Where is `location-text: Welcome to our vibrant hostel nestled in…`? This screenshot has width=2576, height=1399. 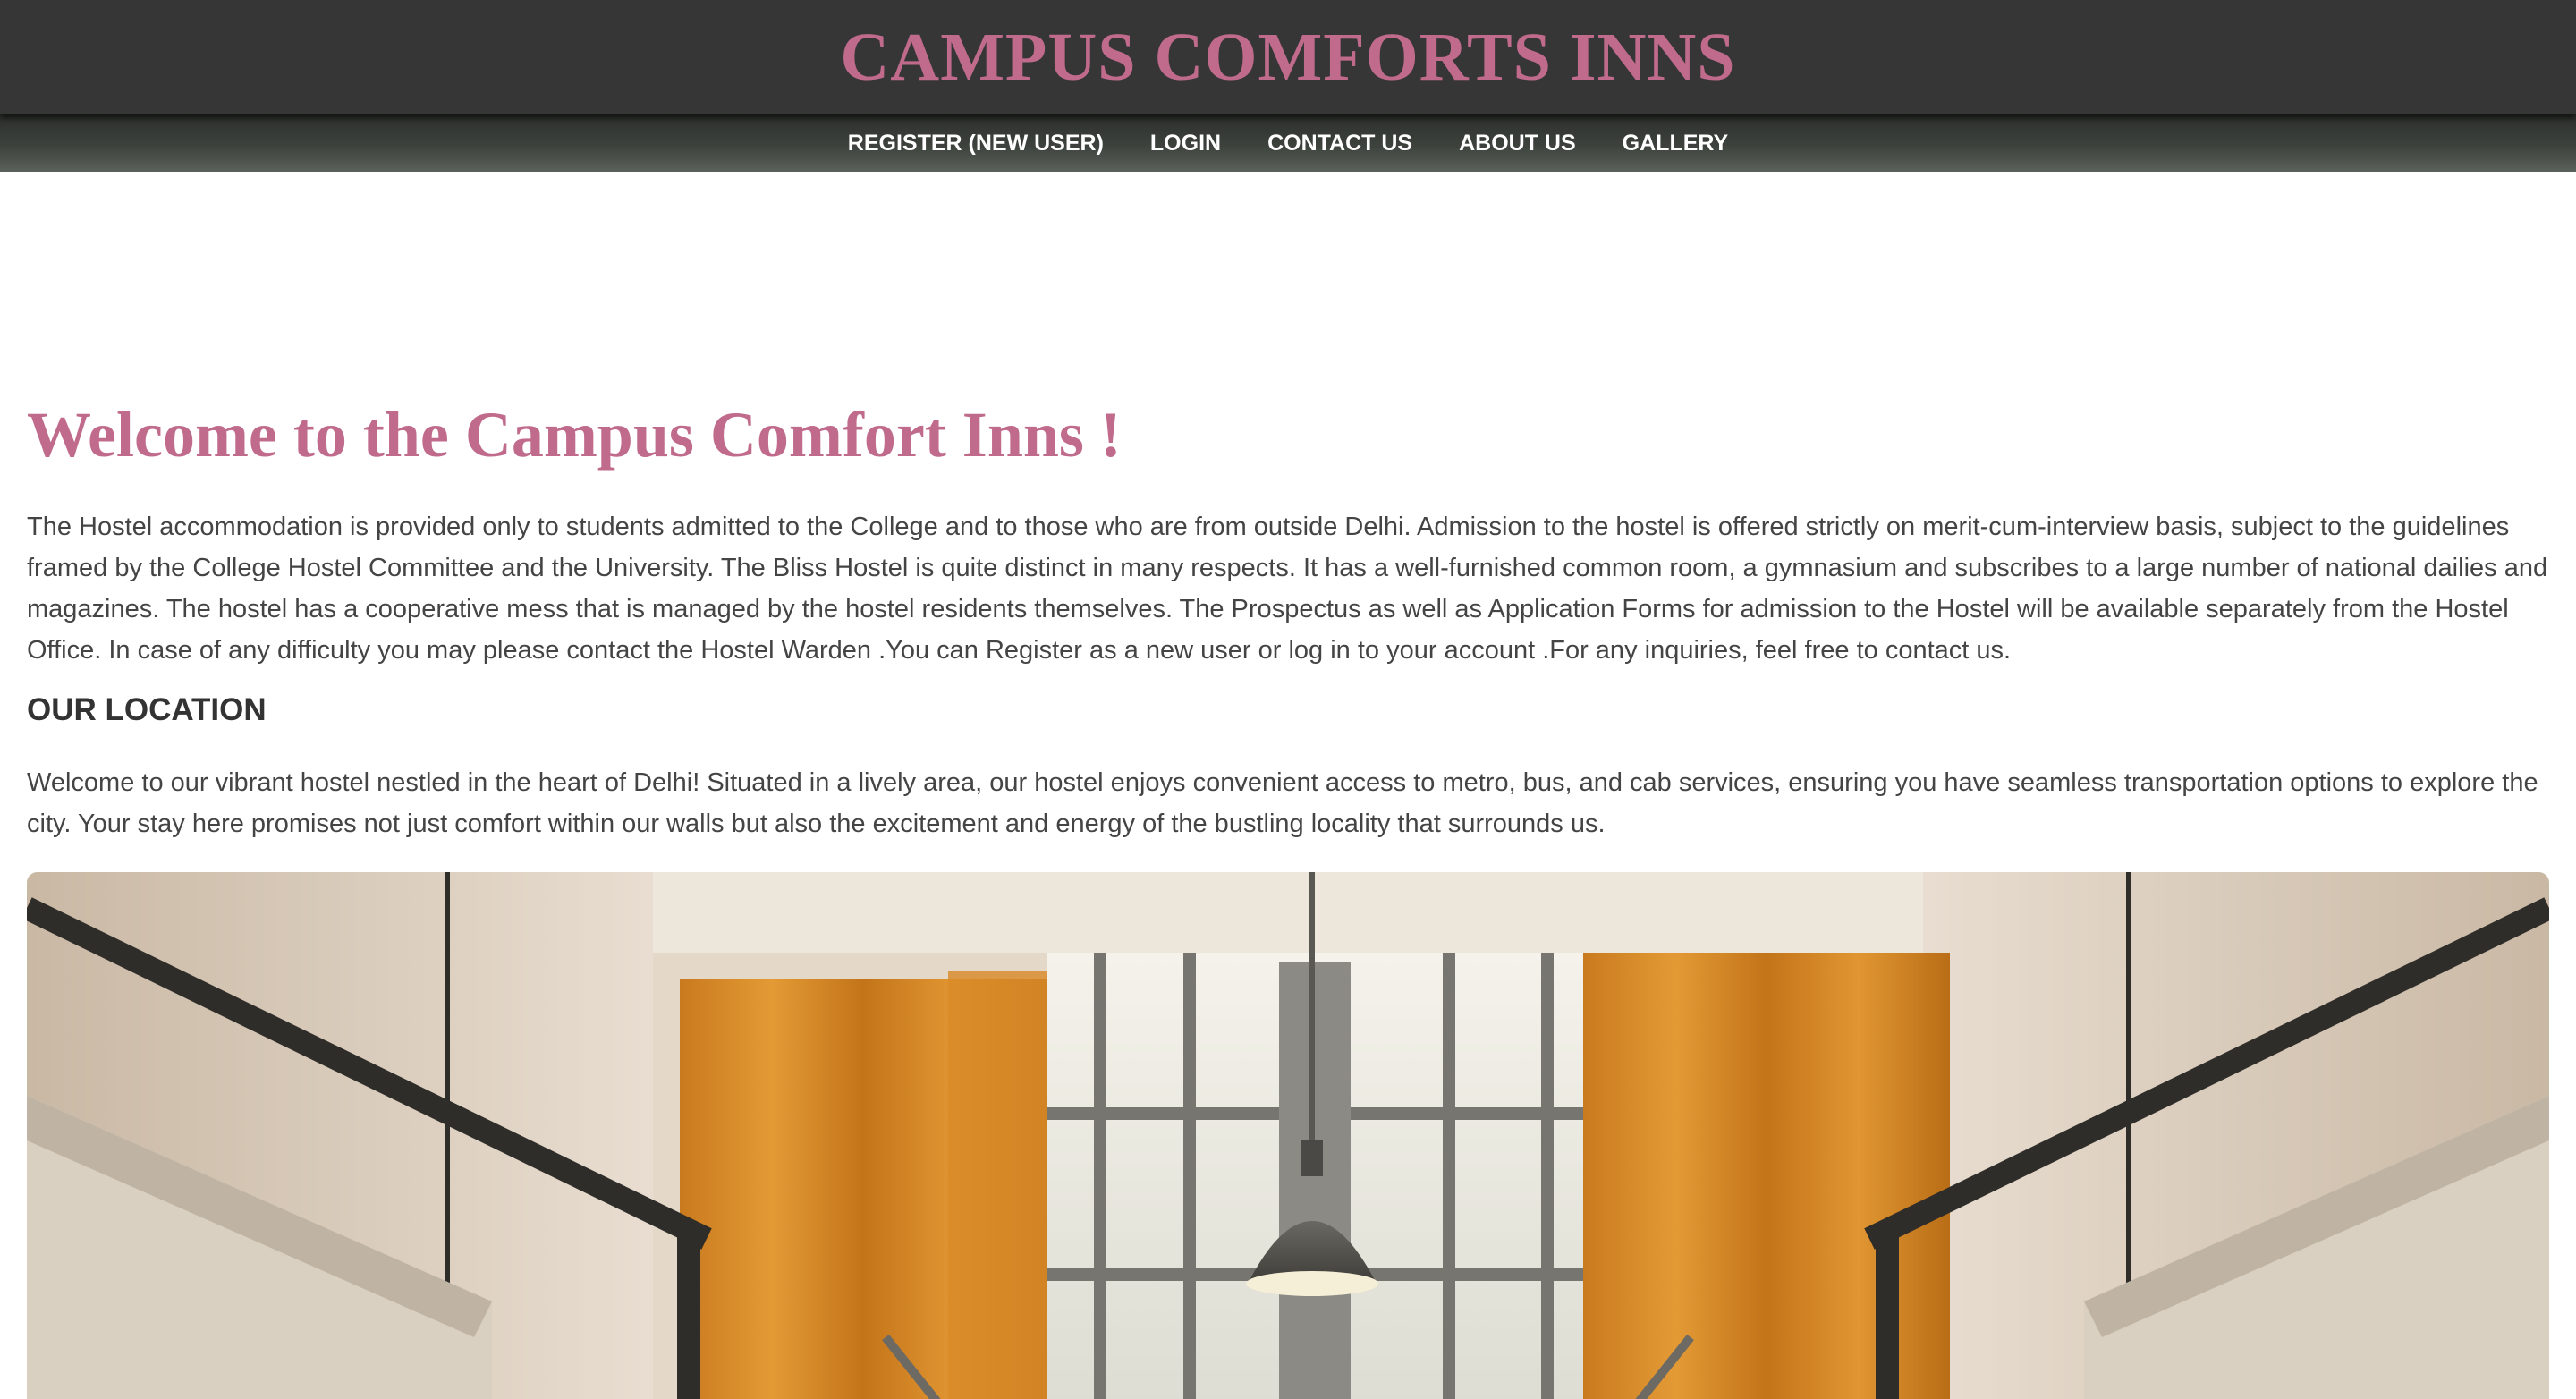
location-text: Welcome to our vibrant hostel nestled in… is located at coordinates (1282, 803).